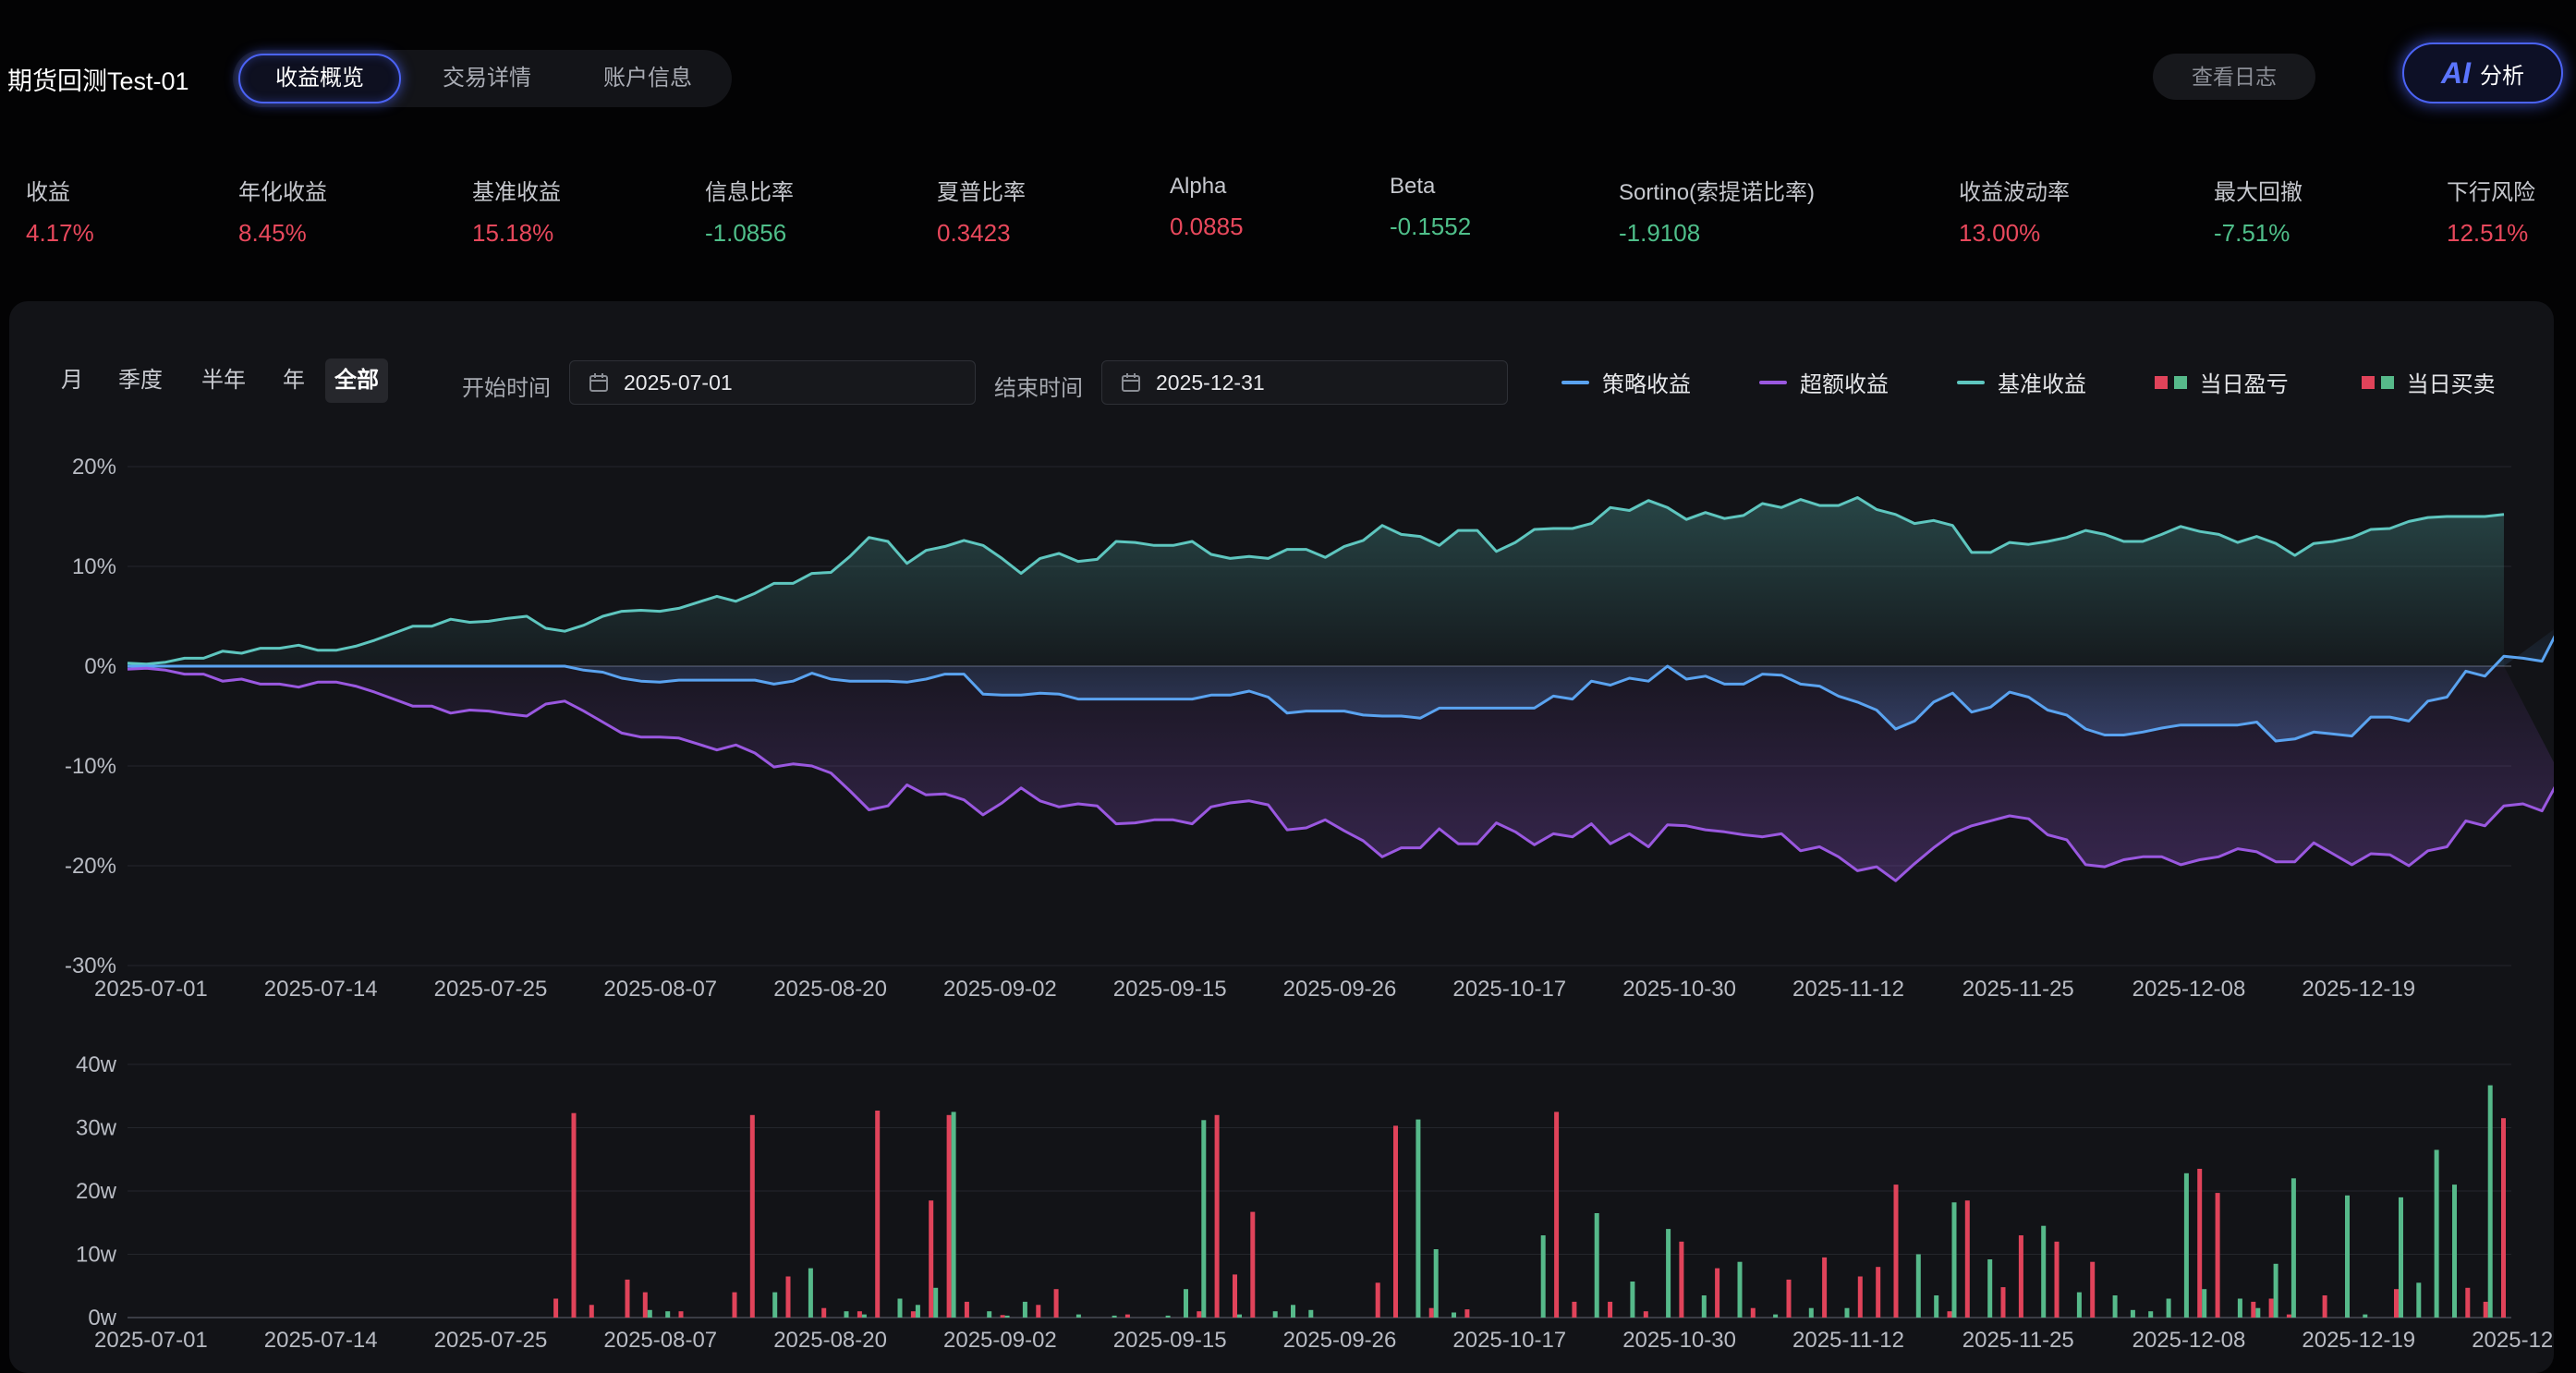  Describe the element at coordinates (1170, 1340) in the screenshot. I see `x-tick-label: 2025-09-15` at that location.